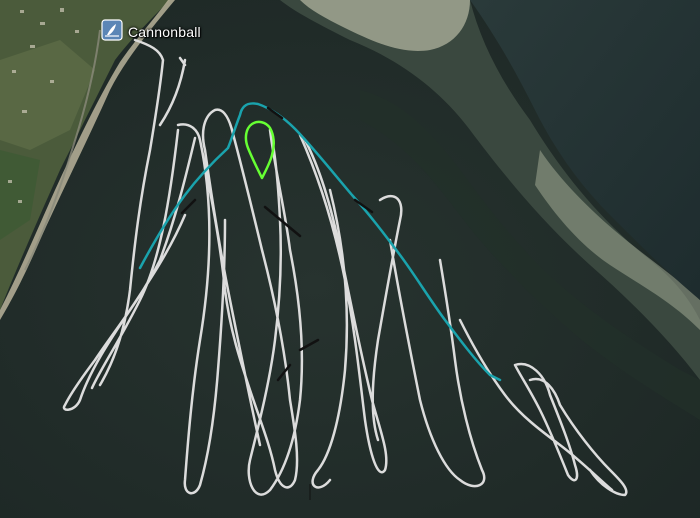 The image size is (700, 518). What do you see at coordinates (164, 32) in the screenshot?
I see `place-label: Cannonball` at bounding box center [164, 32].